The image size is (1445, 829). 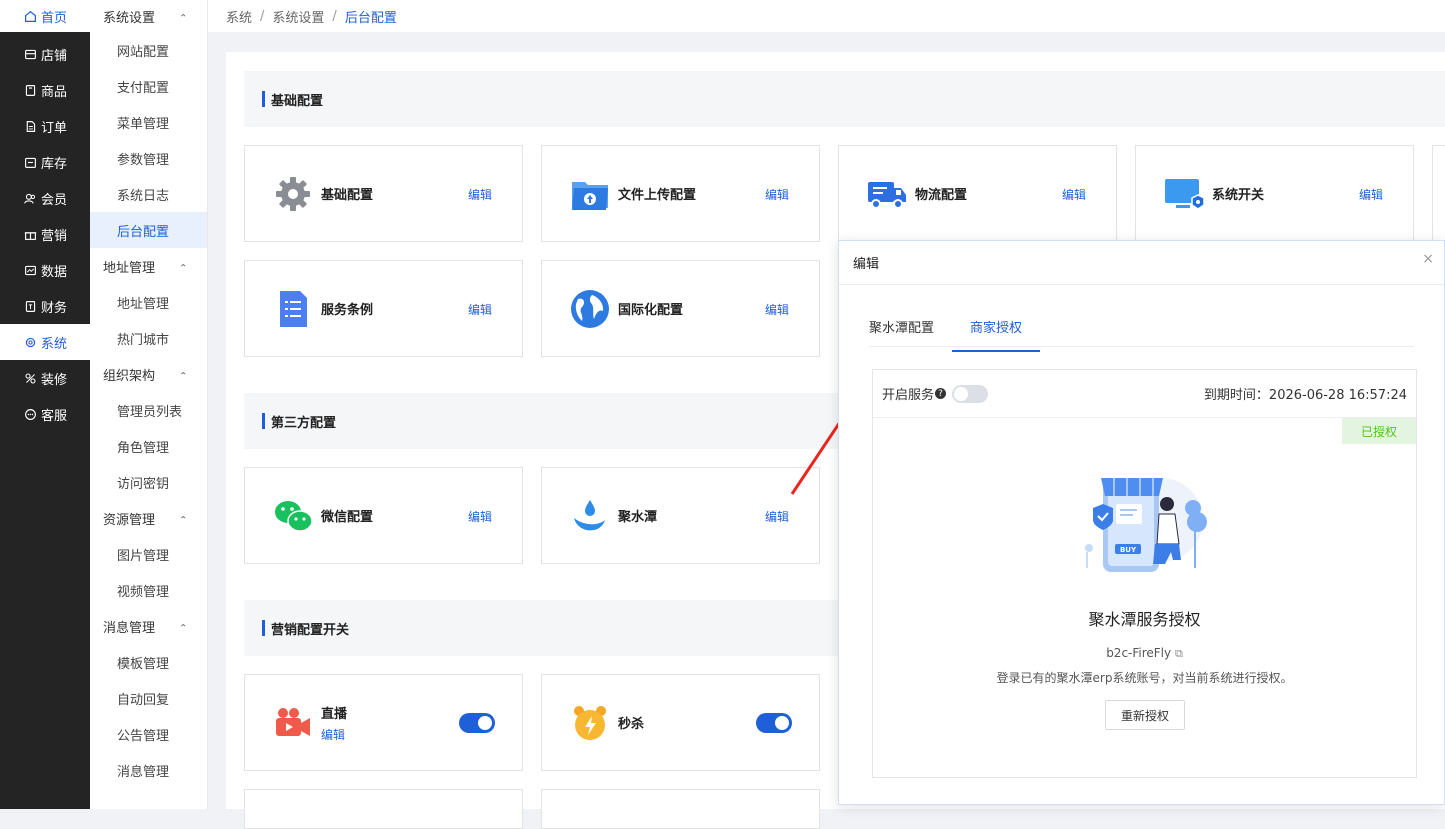 I want to click on nav-label: 营销, so click(x=54, y=234).